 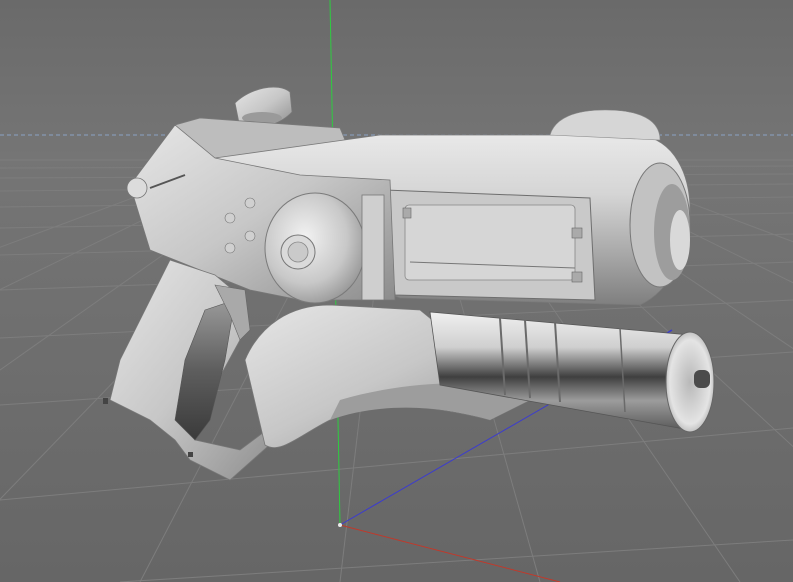 I want to click on hammer-knob, so click(x=137, y=188).